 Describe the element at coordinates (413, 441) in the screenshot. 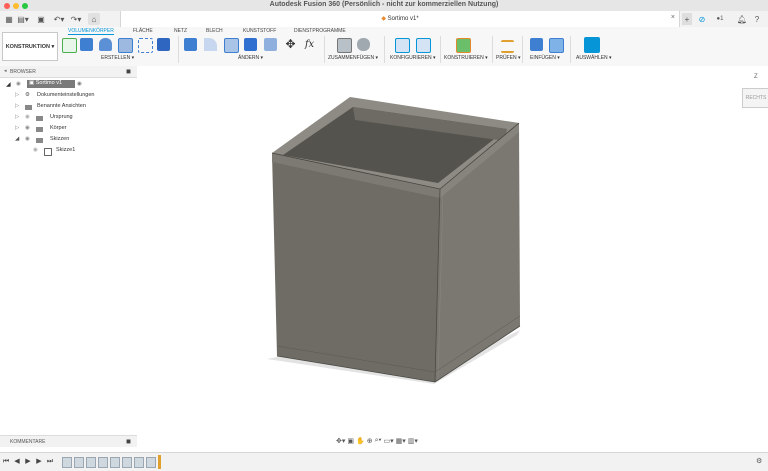

I see `viewports-icon: ▥▾` at that location.